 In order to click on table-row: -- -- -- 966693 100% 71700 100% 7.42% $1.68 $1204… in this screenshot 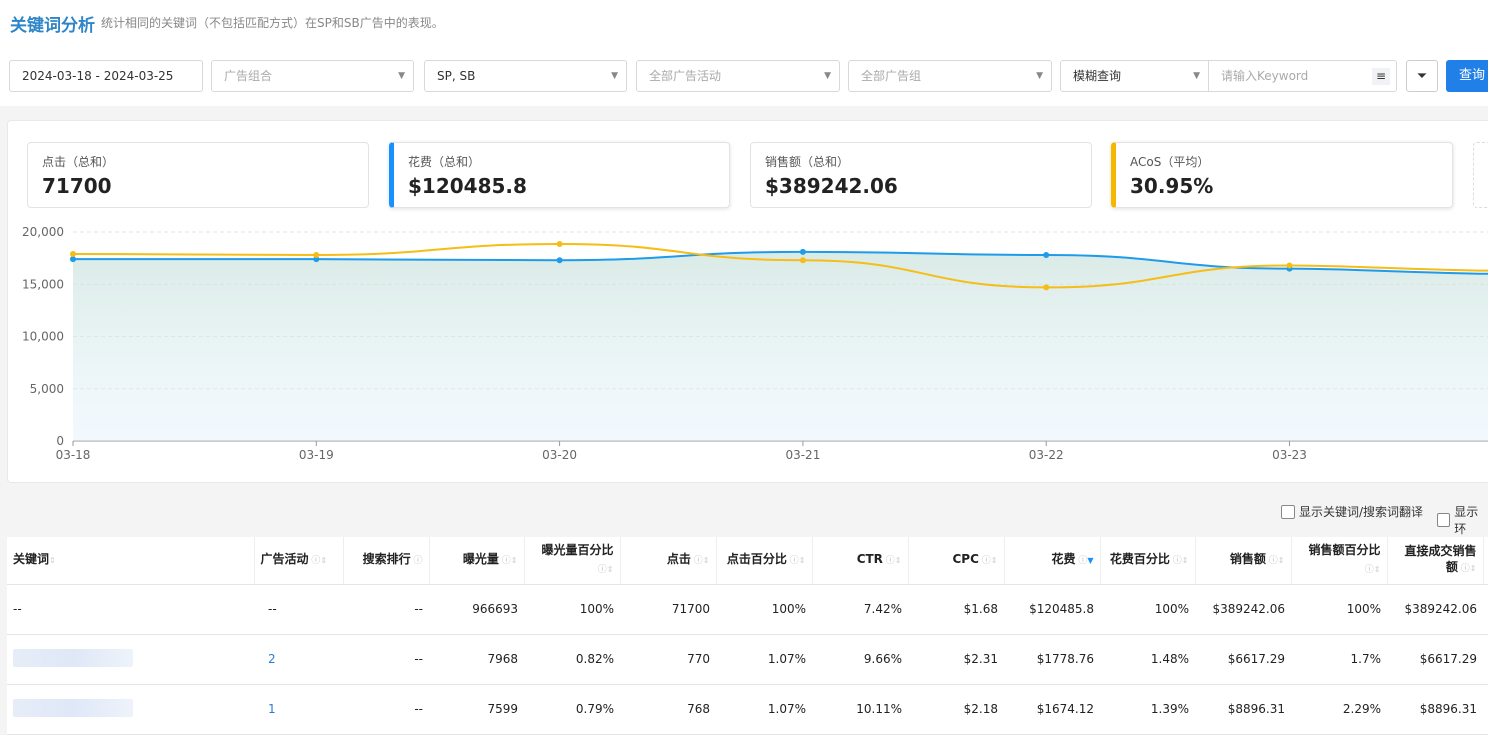, I will do `click(747, 609)`.